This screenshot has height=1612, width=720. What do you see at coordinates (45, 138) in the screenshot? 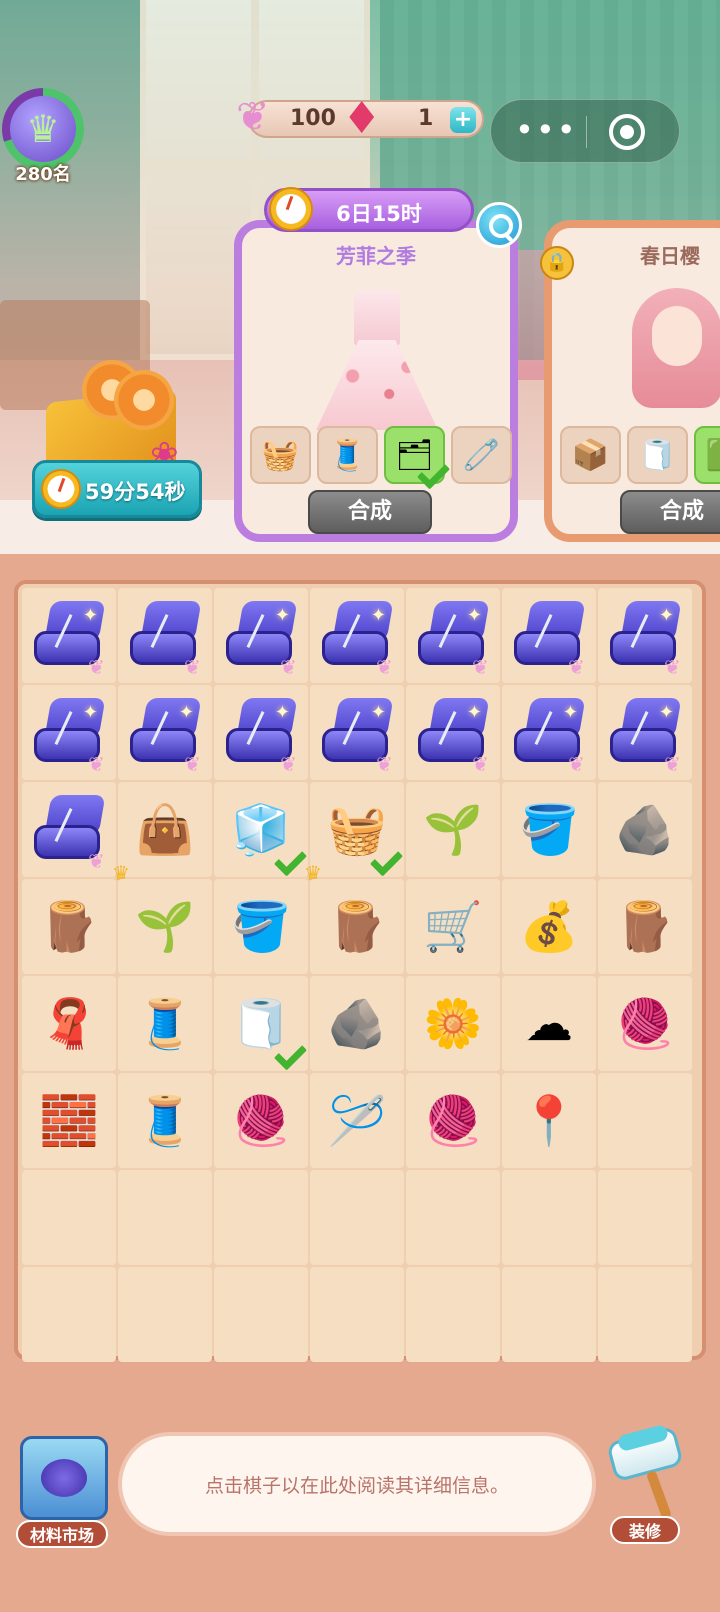
I see `rank-badge: ♛ 280名` at bounding box center [45, 138].